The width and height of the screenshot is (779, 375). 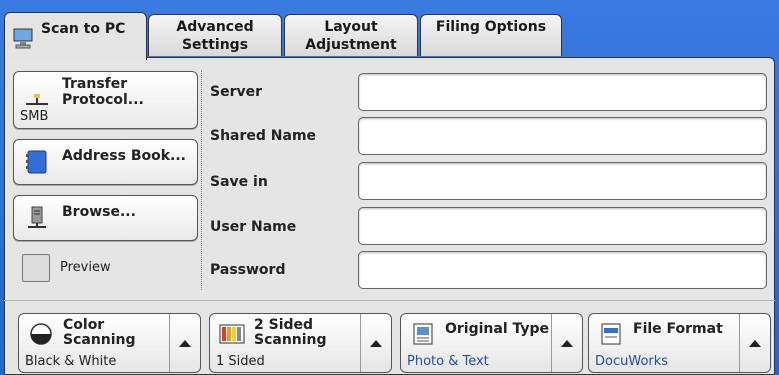 I want to click on user-name-label: User Name, so click(x=253, y=227).